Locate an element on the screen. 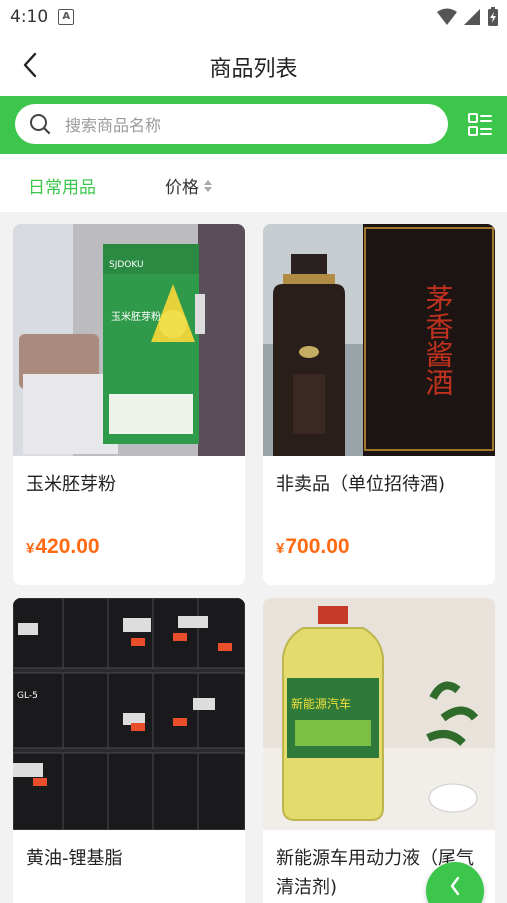 The image size is (507, 903). product-name: 玉米胚芽粉 is located at coordinates (71, 484).